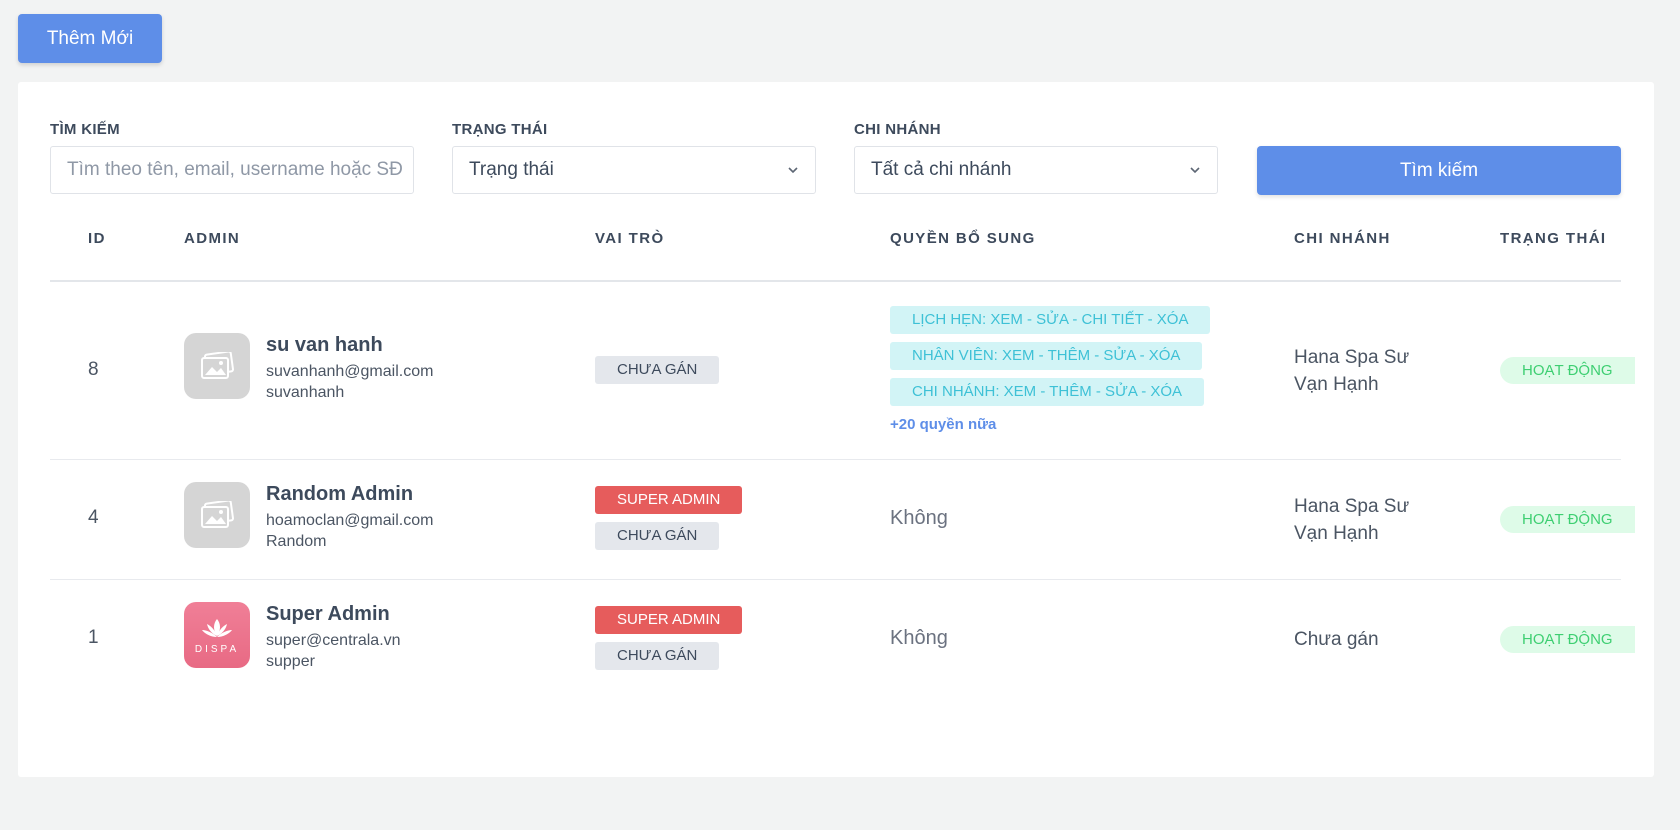  Describe the element at coordinates (97, 238) in the screenshot. I see `header-id: ID` at that location.